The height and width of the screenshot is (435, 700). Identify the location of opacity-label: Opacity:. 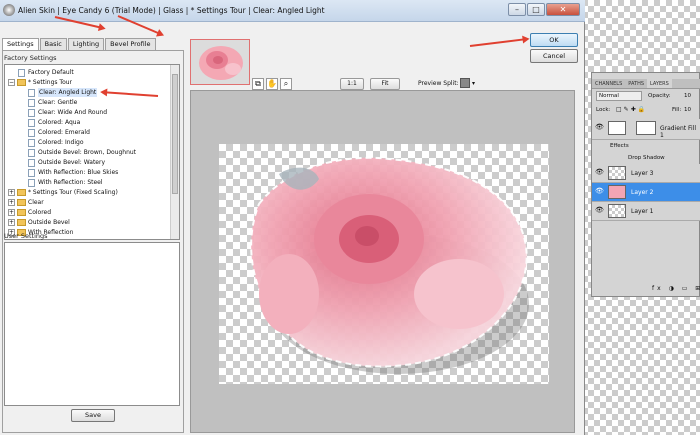
(659, 96).